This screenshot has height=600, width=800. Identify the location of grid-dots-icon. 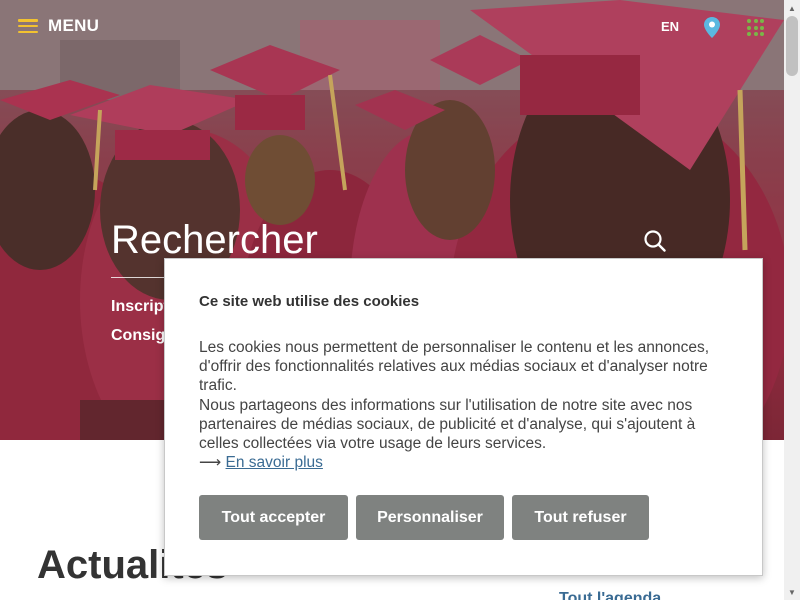
(755, 27).